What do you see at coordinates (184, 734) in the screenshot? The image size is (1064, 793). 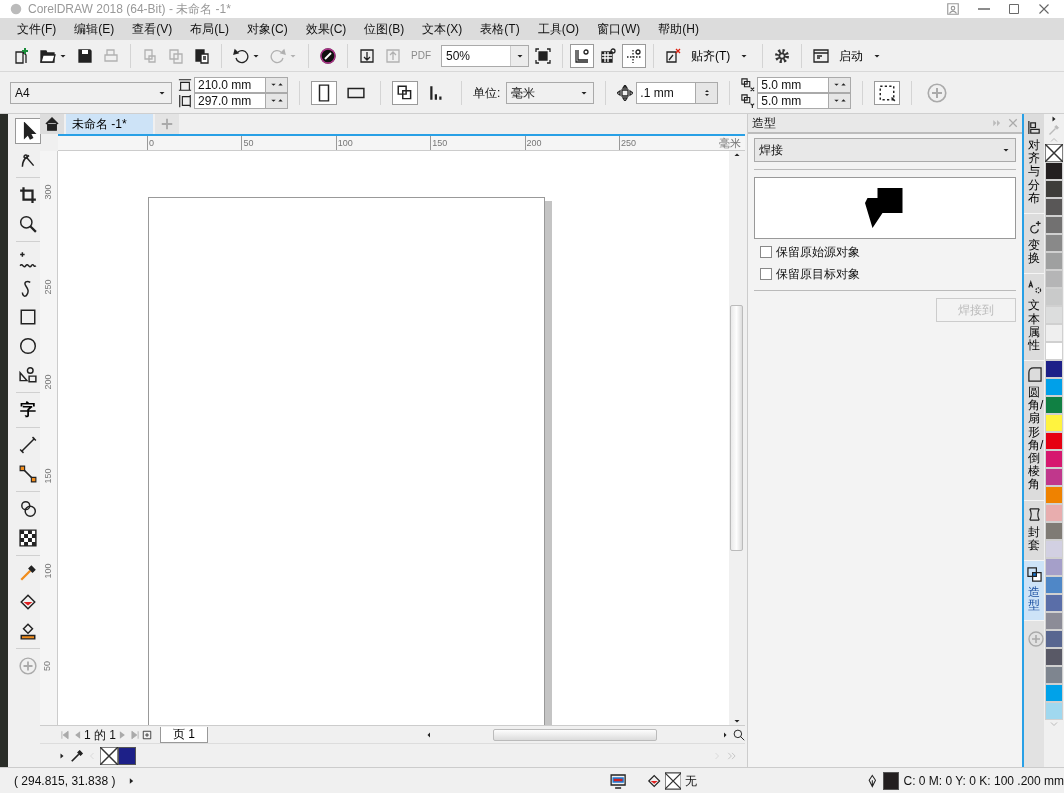 I see `page-tab: 页 1` at bounding box center [184, 734].